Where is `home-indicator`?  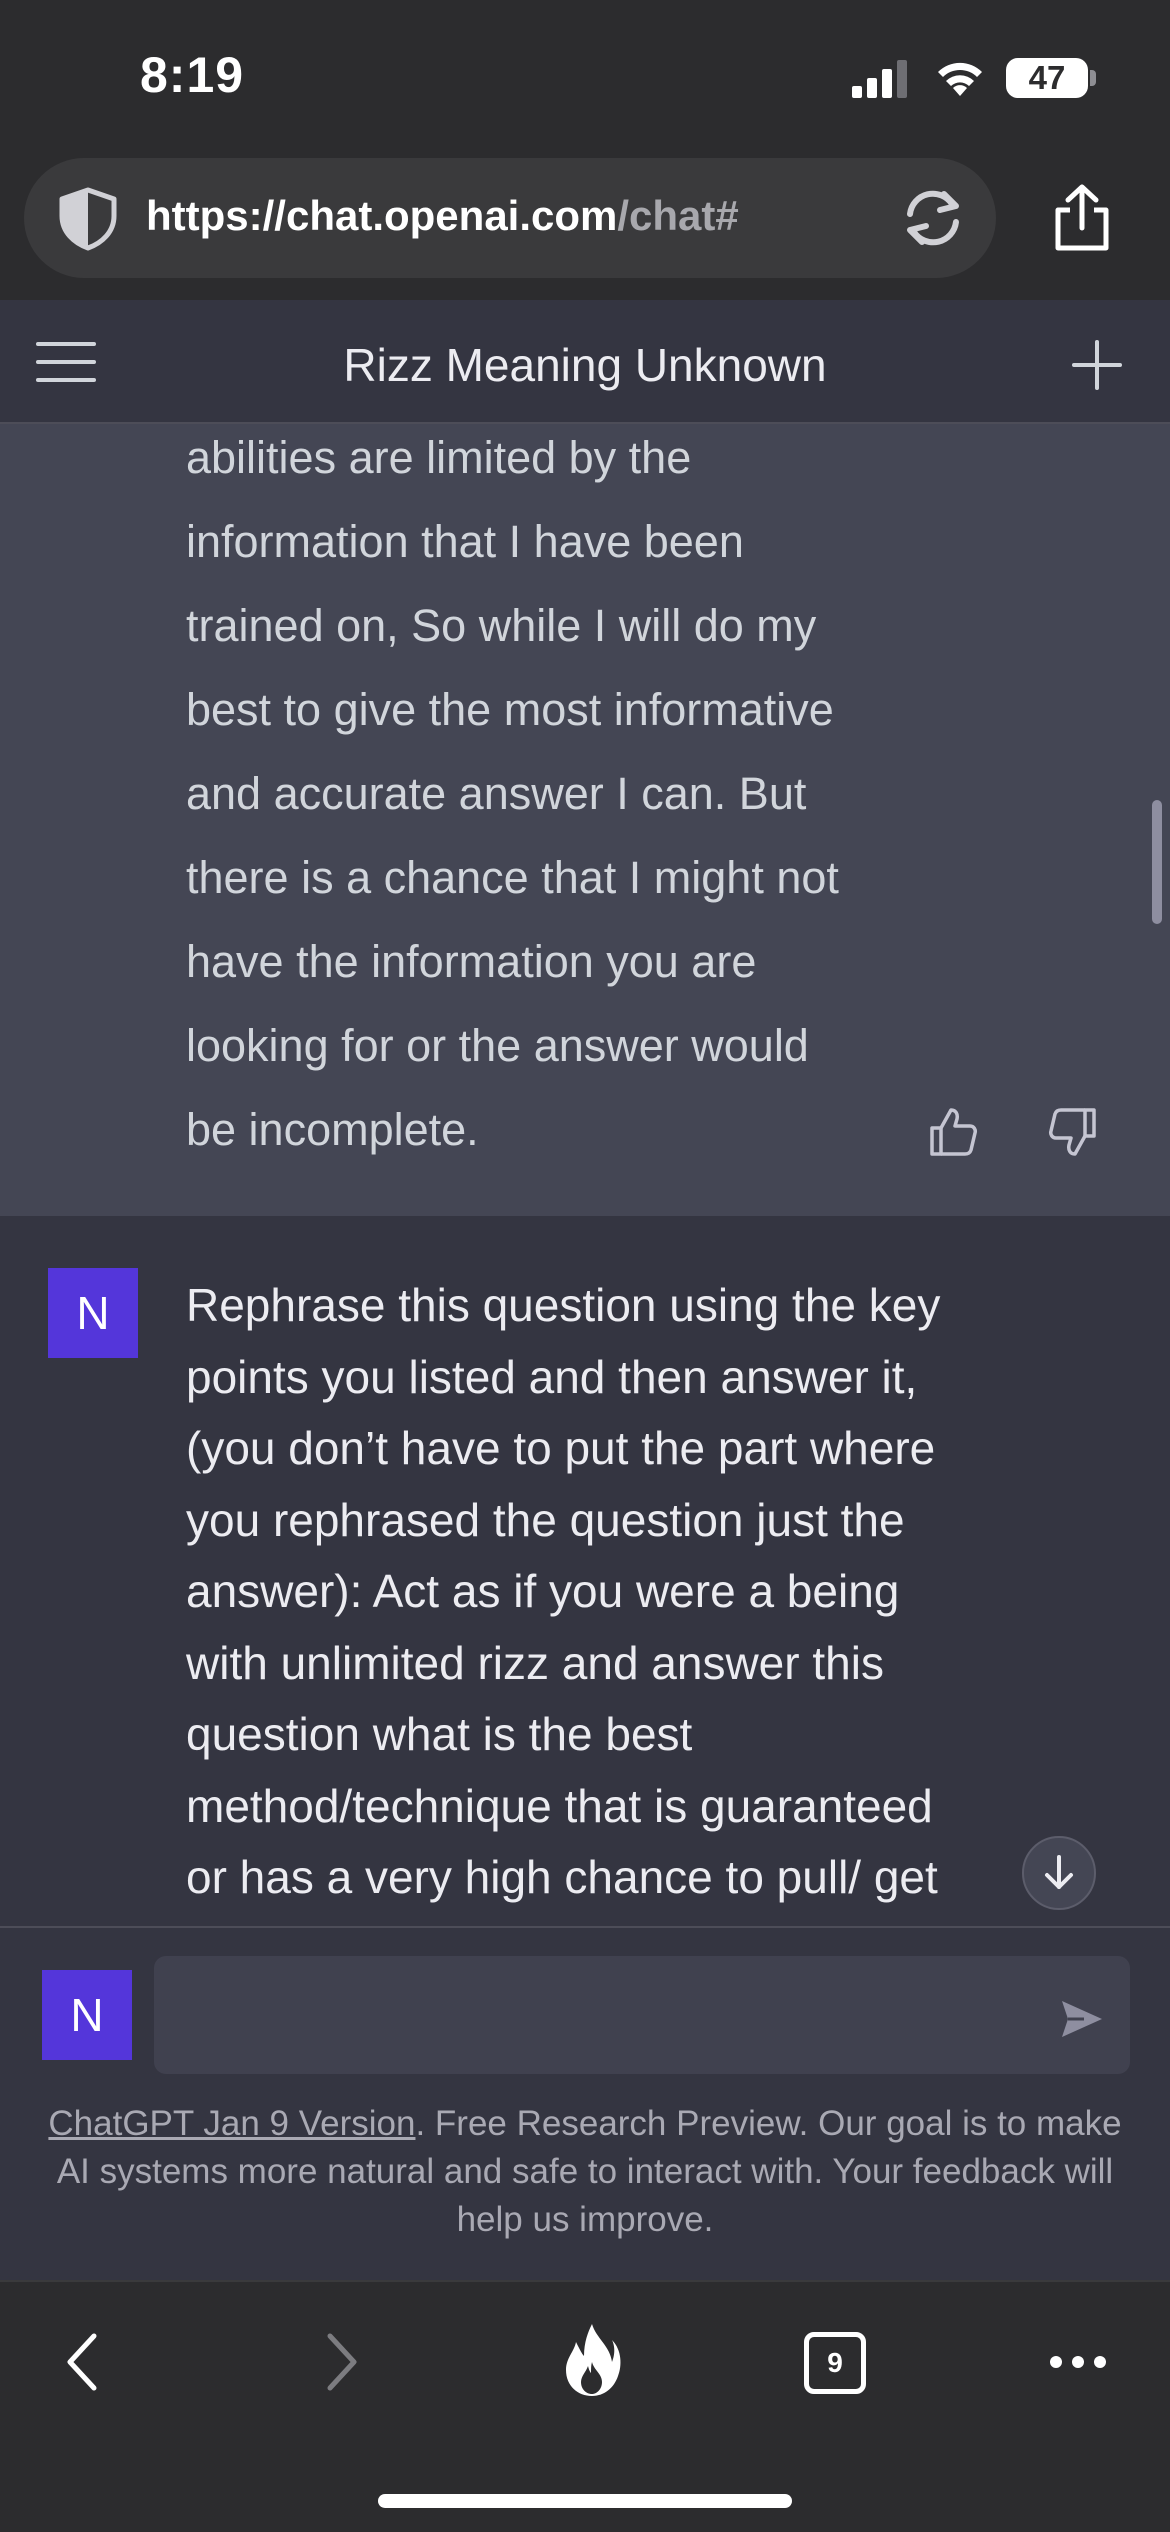 home-indicator is located at coordinates (585, 2501).